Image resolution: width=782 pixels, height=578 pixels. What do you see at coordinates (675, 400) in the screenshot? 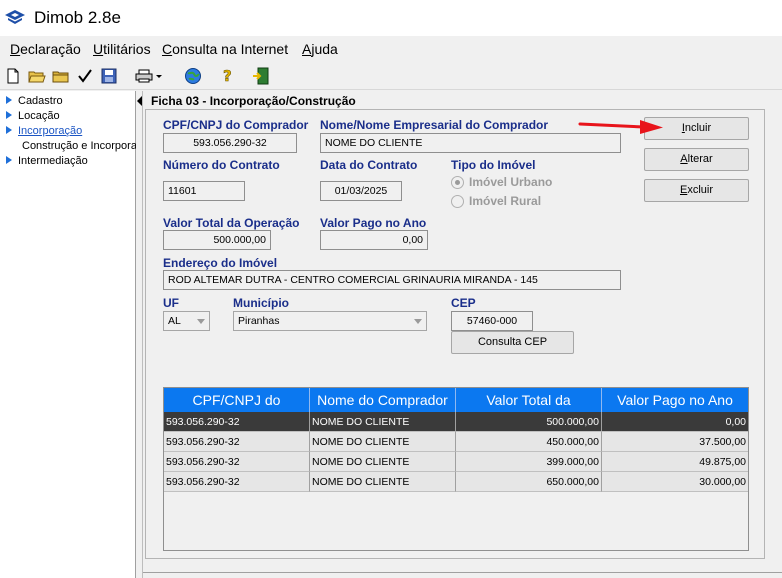
I see `column-header-valor-pago: Valor Pago no Ano` at bounding box center [675, 400].